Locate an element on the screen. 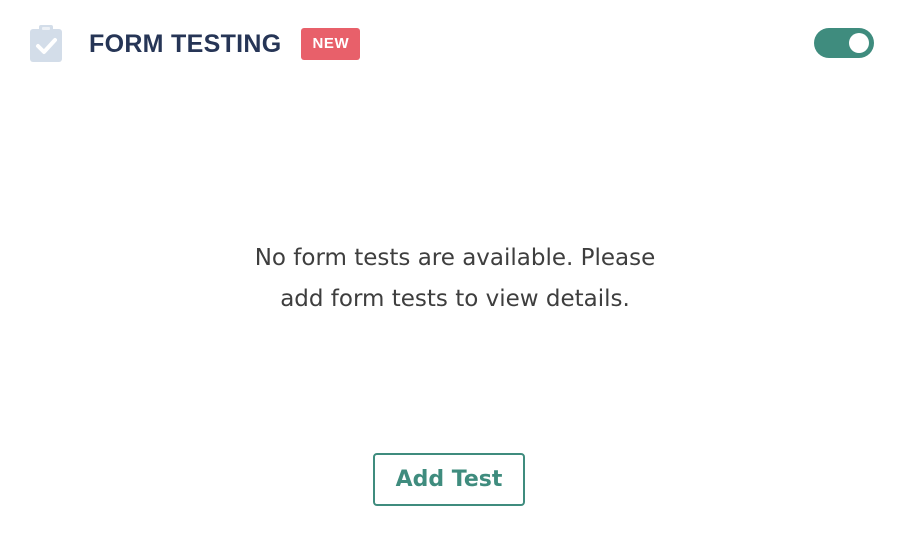 Image resolution: width=900 pixels, height=560 pixels. new-badge: NEW is located at coordinates (331, 44).